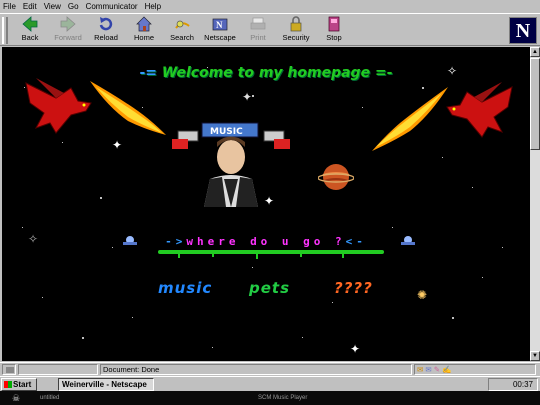 The image size is (540, 405). What do you see at coordinates (112, 6) in the screenshot?
I see `menu-communicator: Communicator` at bounding box center [112, 6].